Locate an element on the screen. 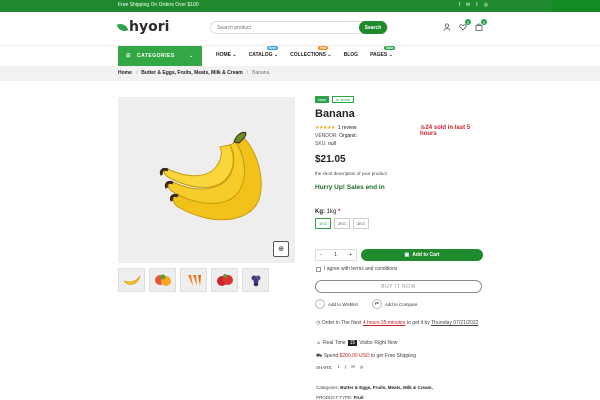 This screenshot has width=600, height=400. nav-item-pages: PAGES ⌄ Sale is located at coordinates (383, 52).